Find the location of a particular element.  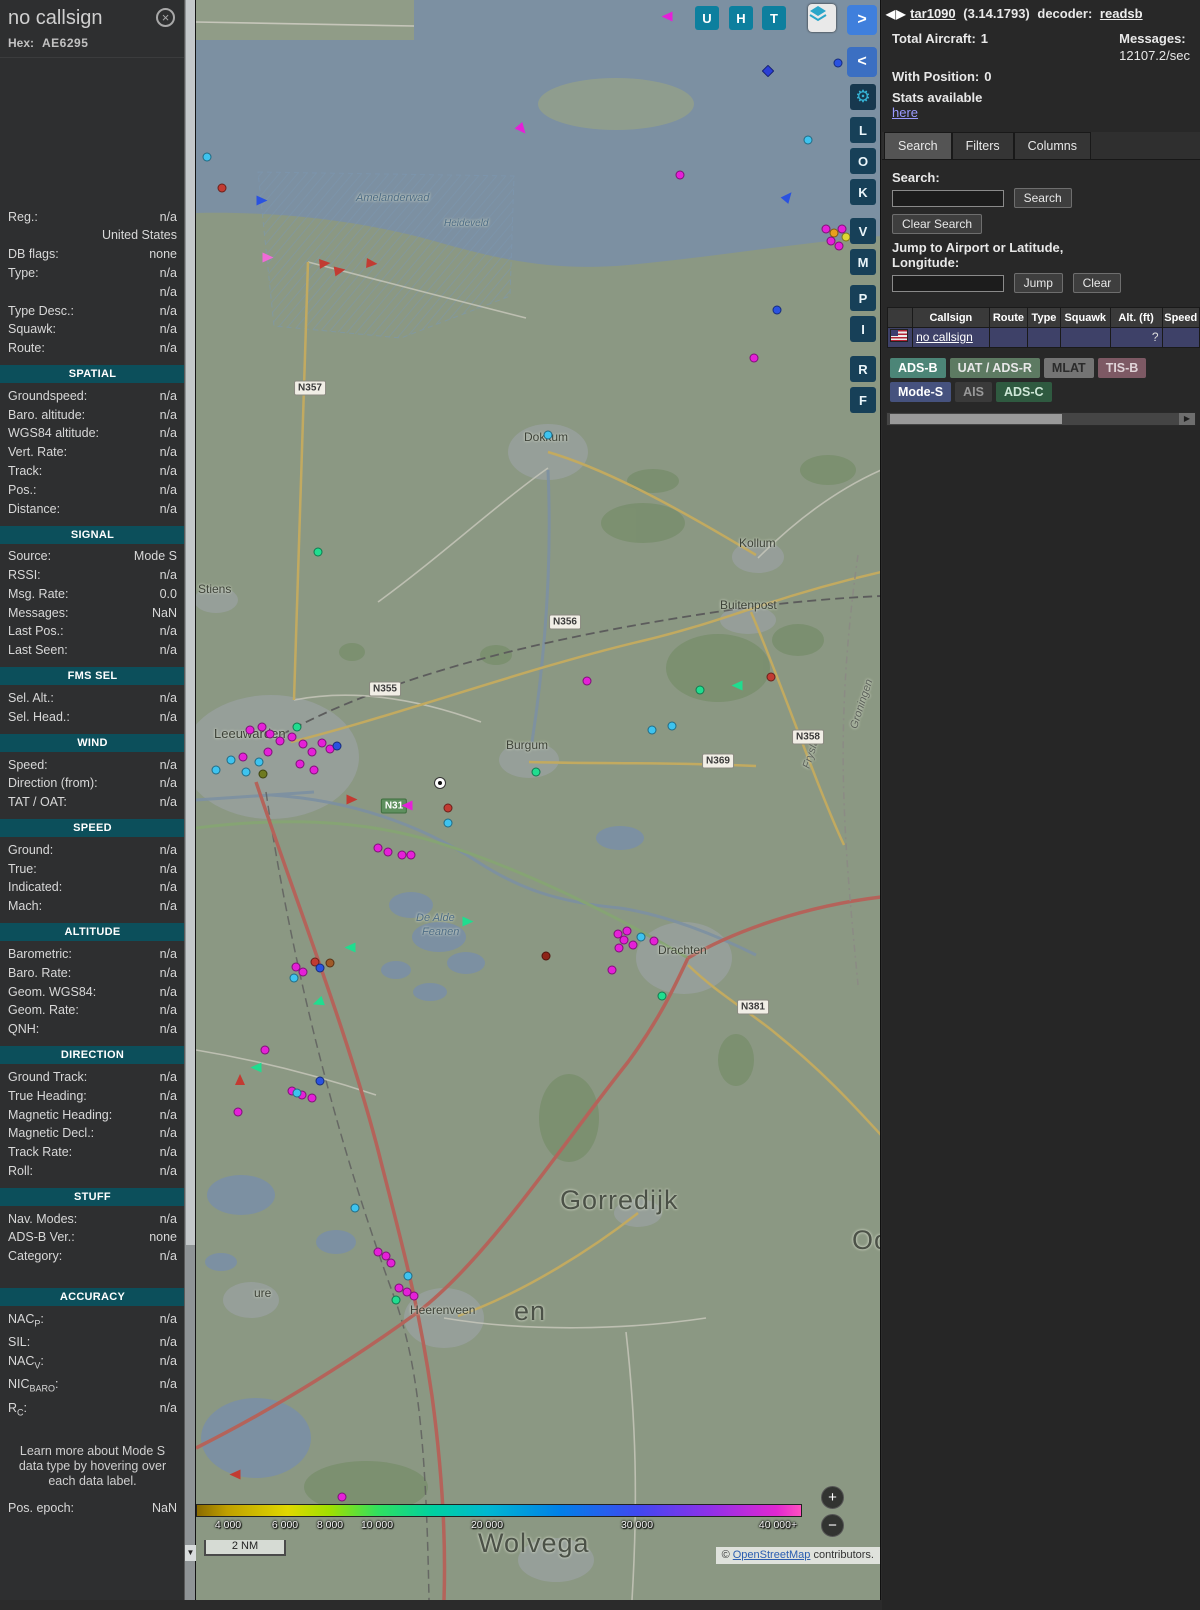

map-button-f: F is located at coordinates (863, 400).